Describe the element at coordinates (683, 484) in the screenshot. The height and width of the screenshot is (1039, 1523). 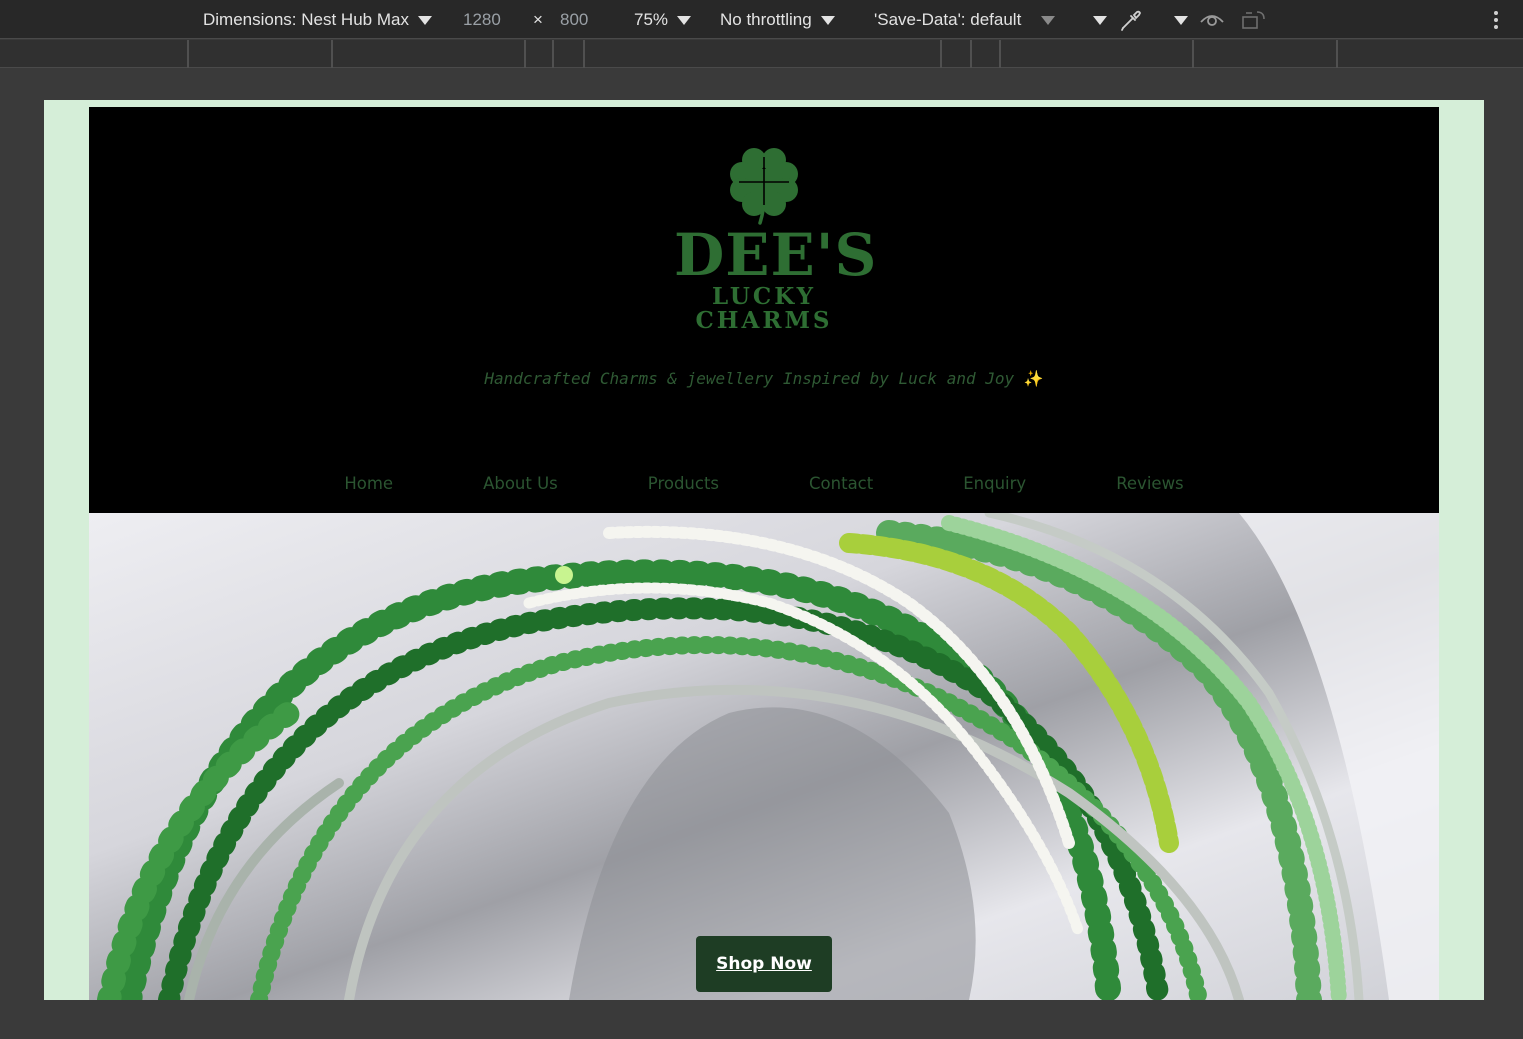
I see `nav-products: Products` at that location.